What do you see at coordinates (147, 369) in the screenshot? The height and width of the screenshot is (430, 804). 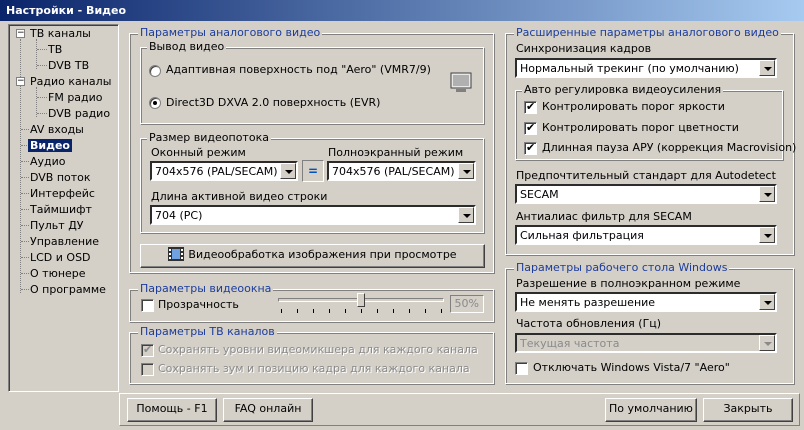 I see `save-zoom-checkbox` at bounding box center [147, 369].